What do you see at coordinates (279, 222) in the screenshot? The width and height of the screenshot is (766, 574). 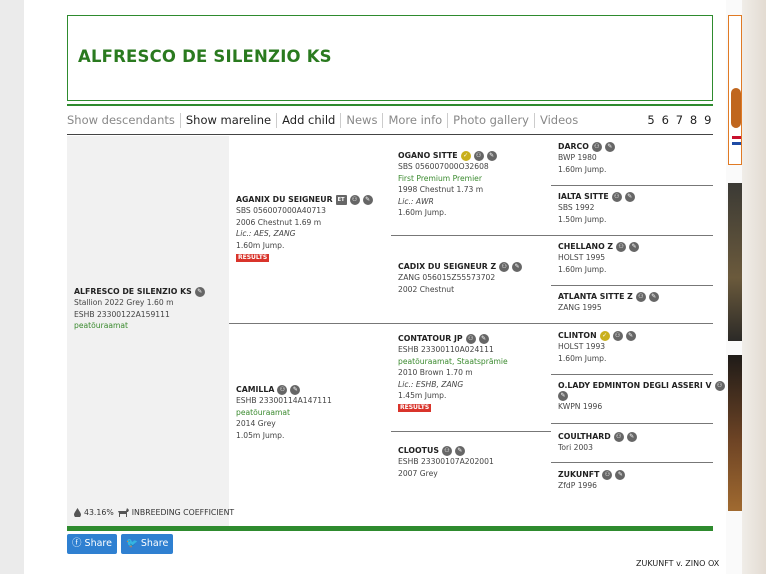 I see `sire-info: 2006 Chestnut 1.69 m` at bounding box center [279, 222].